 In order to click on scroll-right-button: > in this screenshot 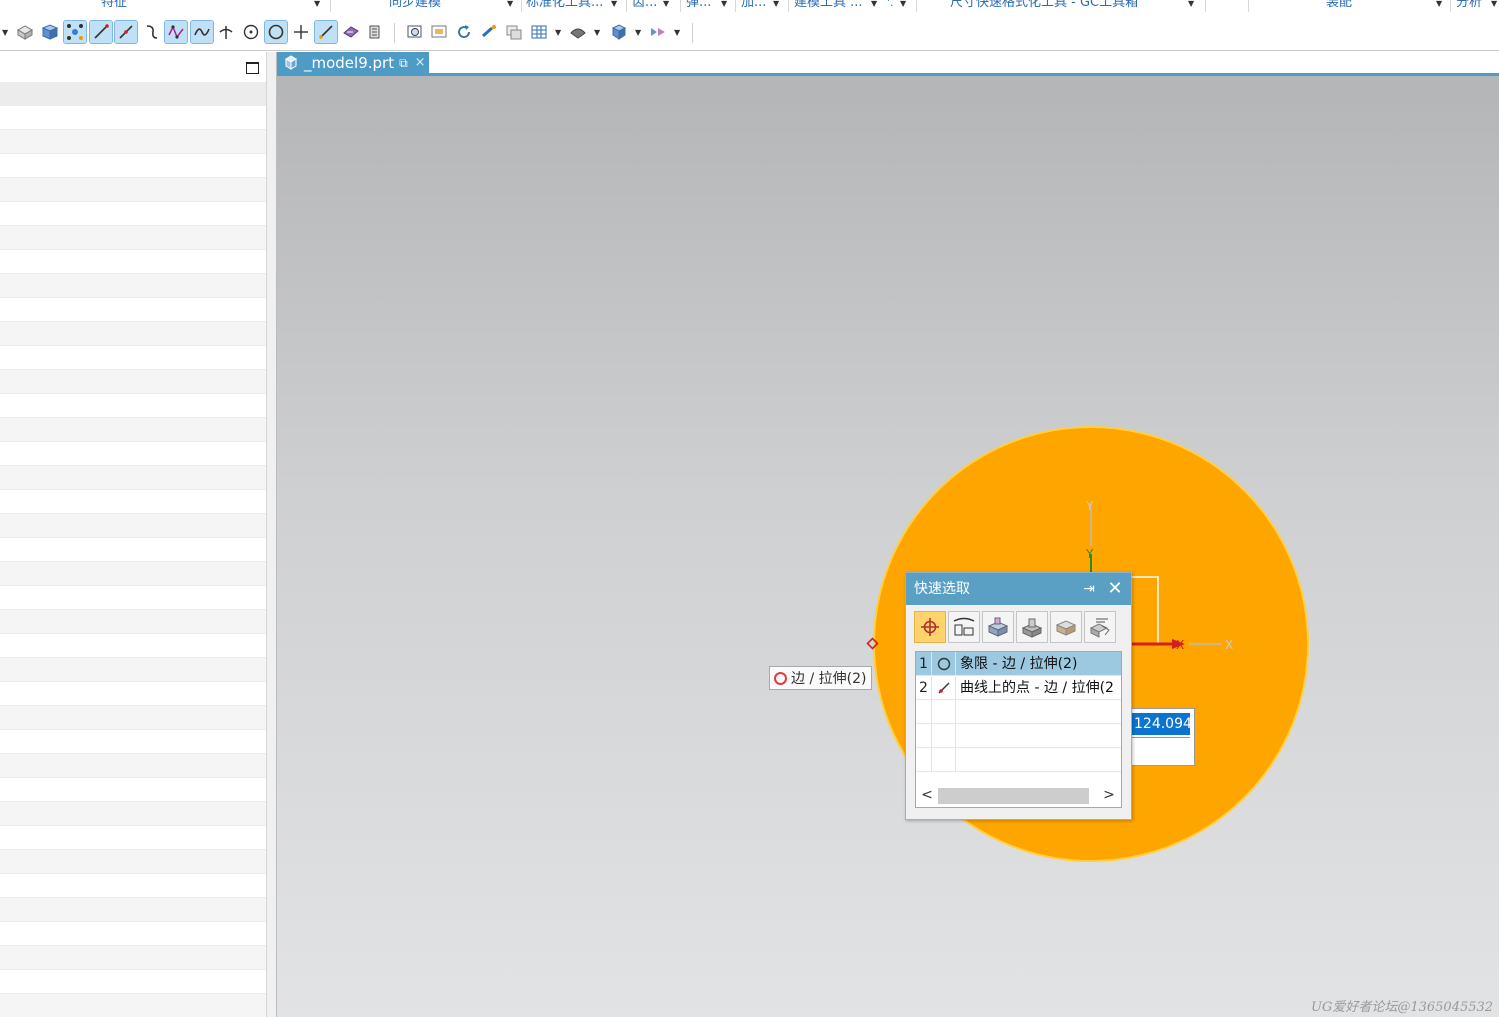, I will do `click(1109, 795)`.